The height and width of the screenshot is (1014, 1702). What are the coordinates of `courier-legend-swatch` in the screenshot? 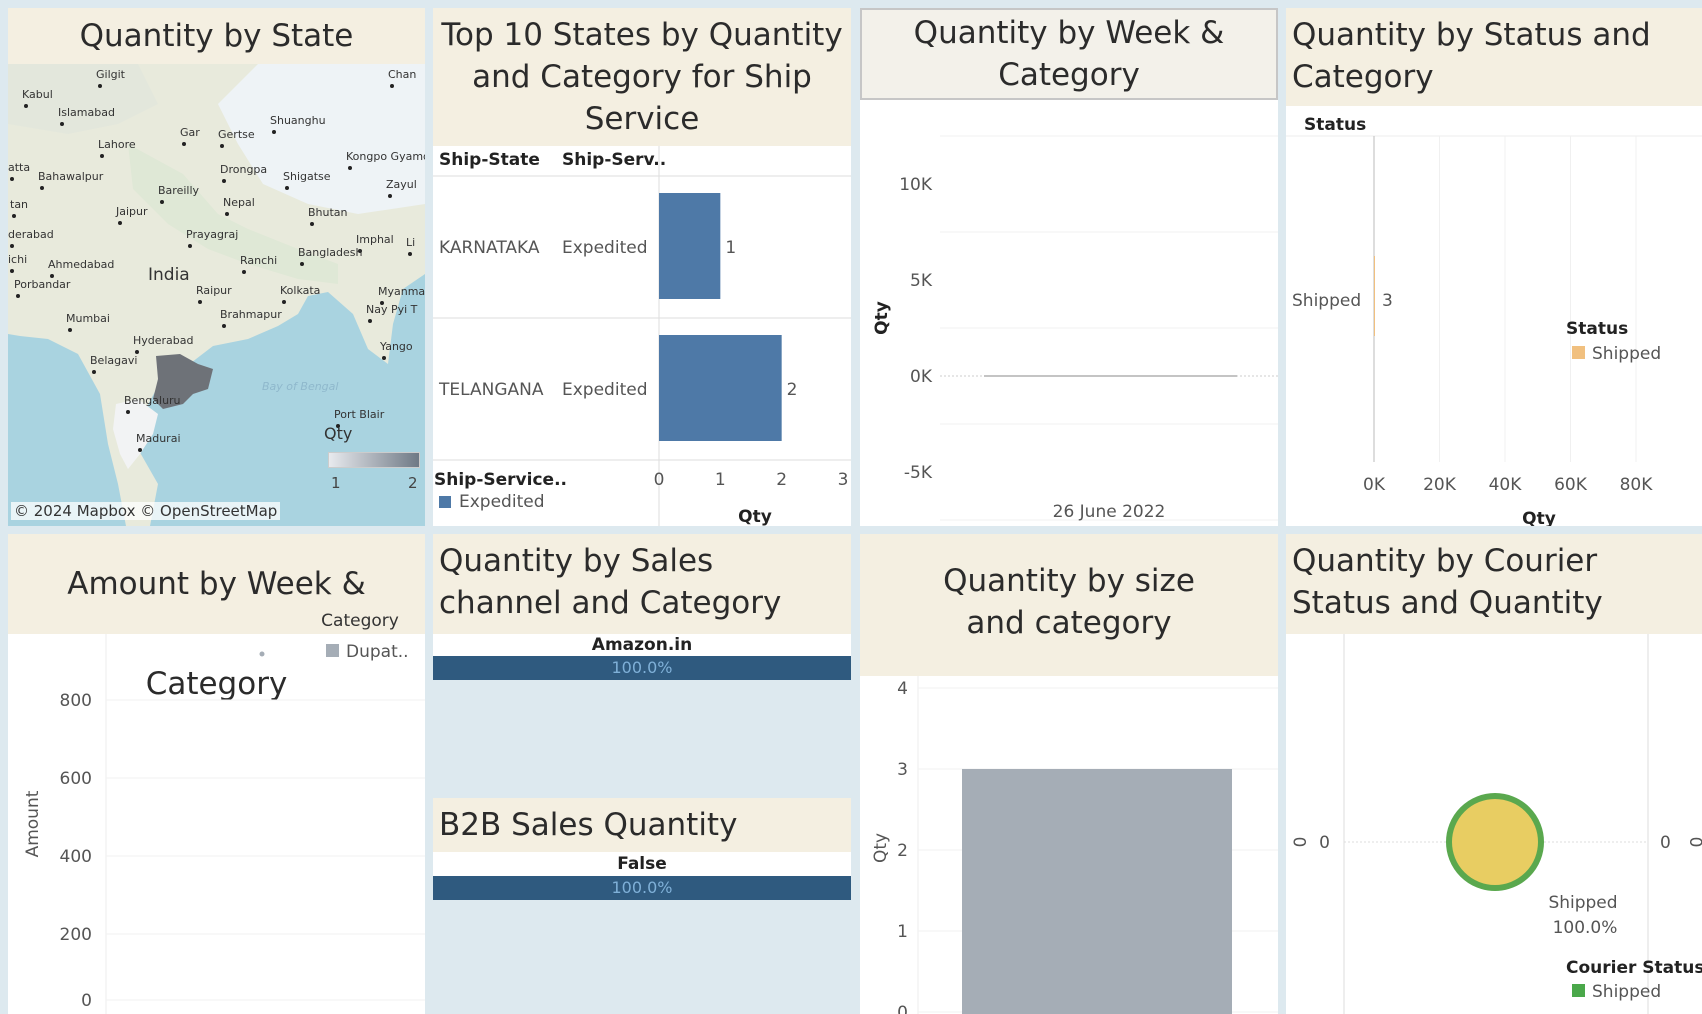 It's located at (1578, 990).